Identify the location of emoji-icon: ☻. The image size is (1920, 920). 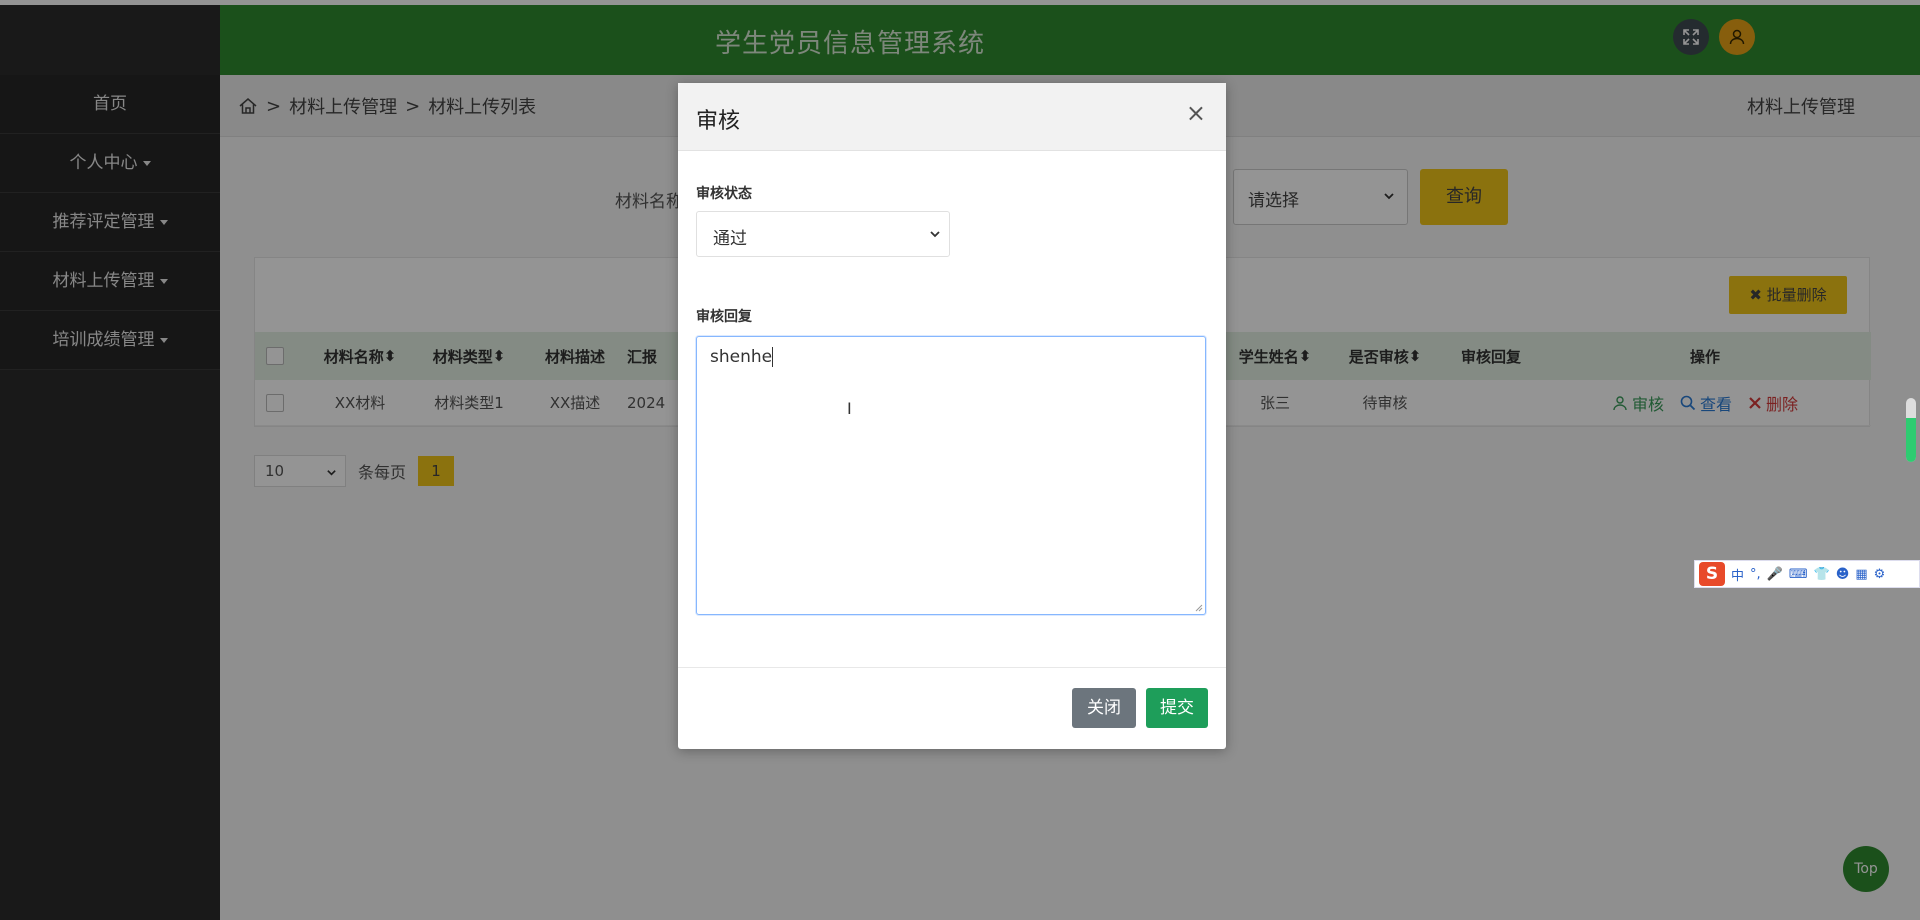
(1843, 574).